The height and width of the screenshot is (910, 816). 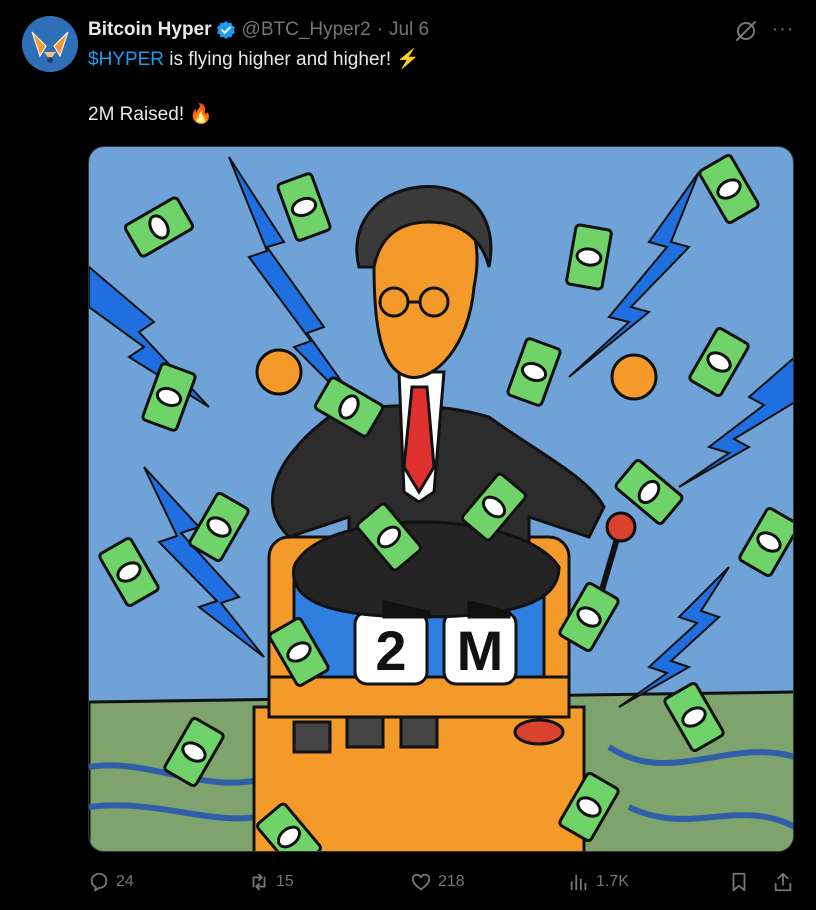 I want to click on author-name: Bitcoin Hyper, so click(x=150, y=30).